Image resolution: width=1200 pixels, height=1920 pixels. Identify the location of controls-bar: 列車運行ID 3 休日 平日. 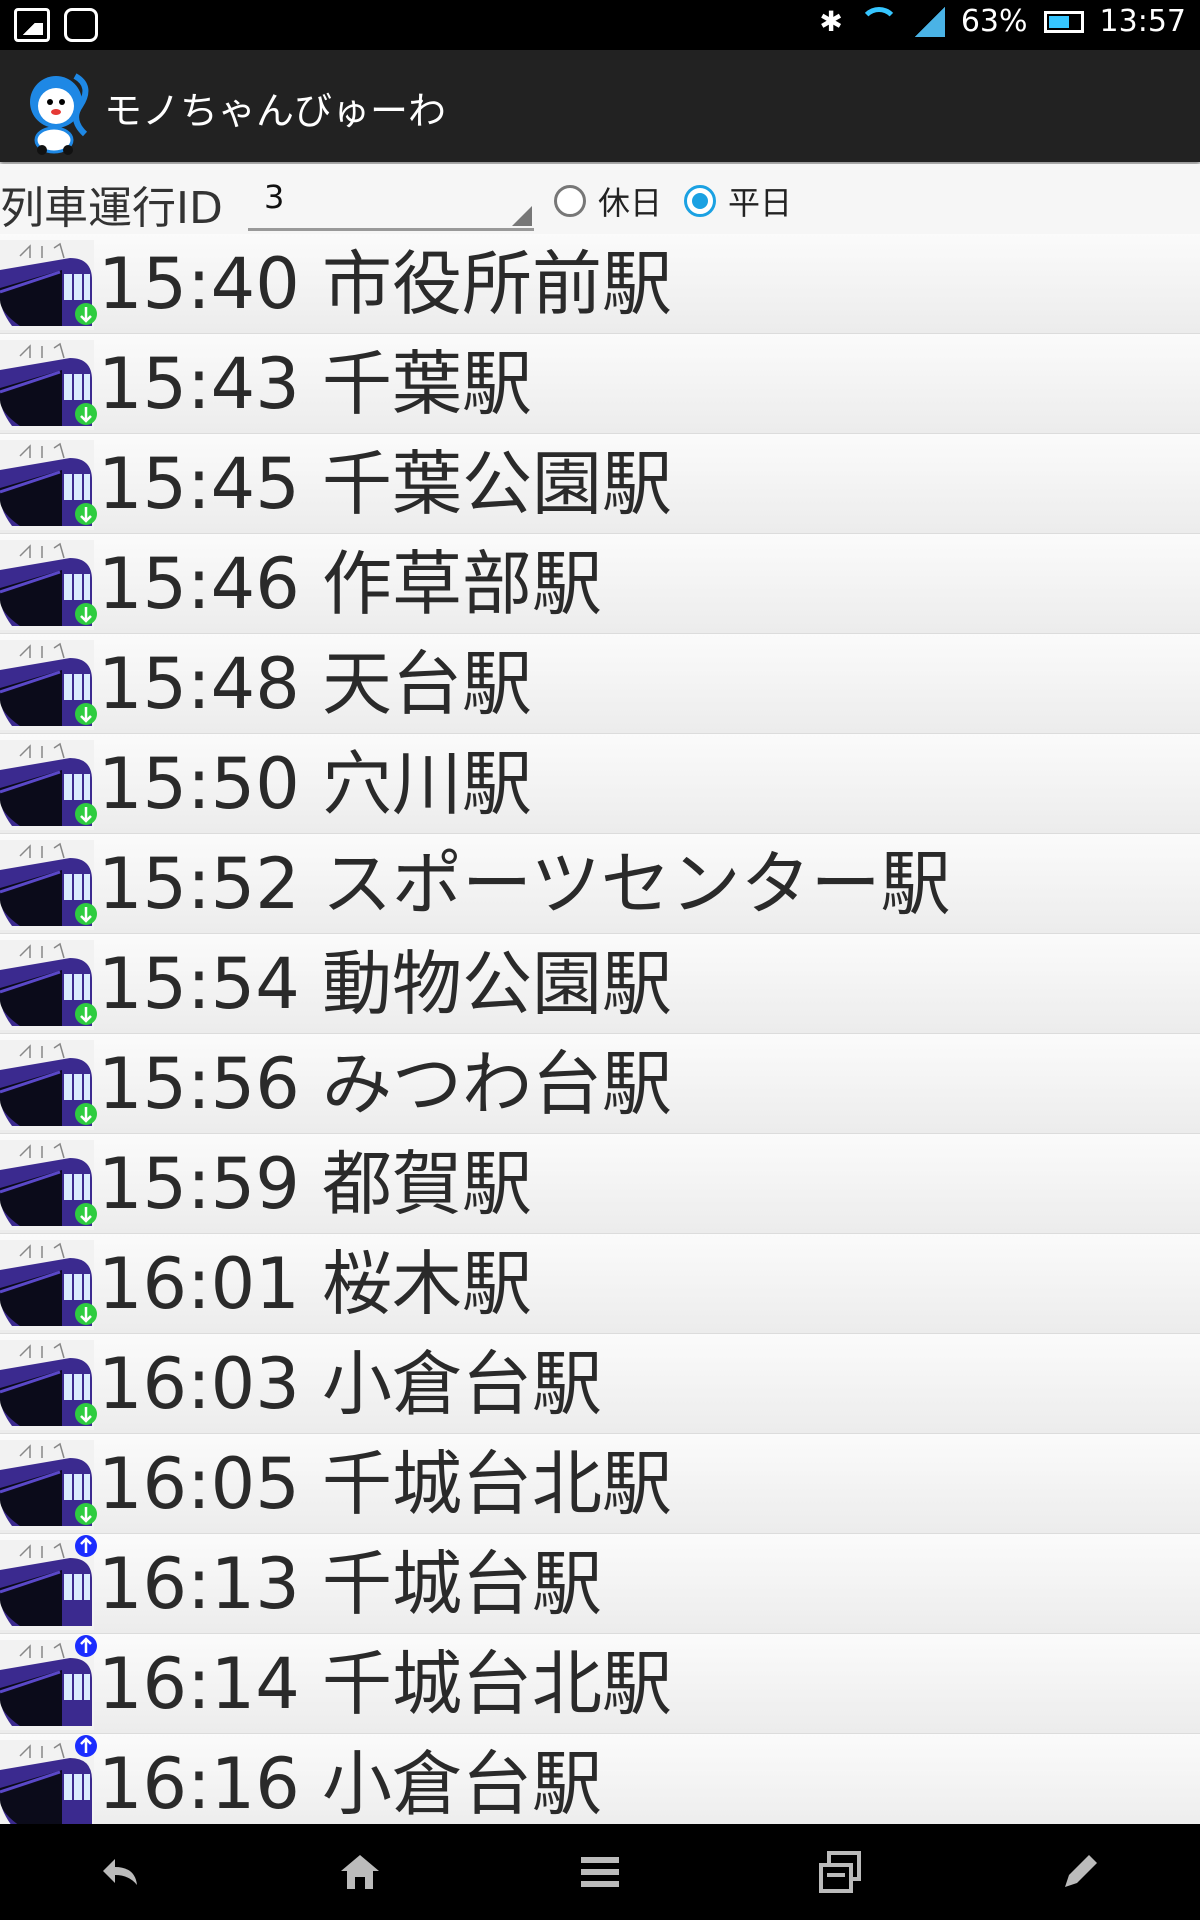
(600, 199).